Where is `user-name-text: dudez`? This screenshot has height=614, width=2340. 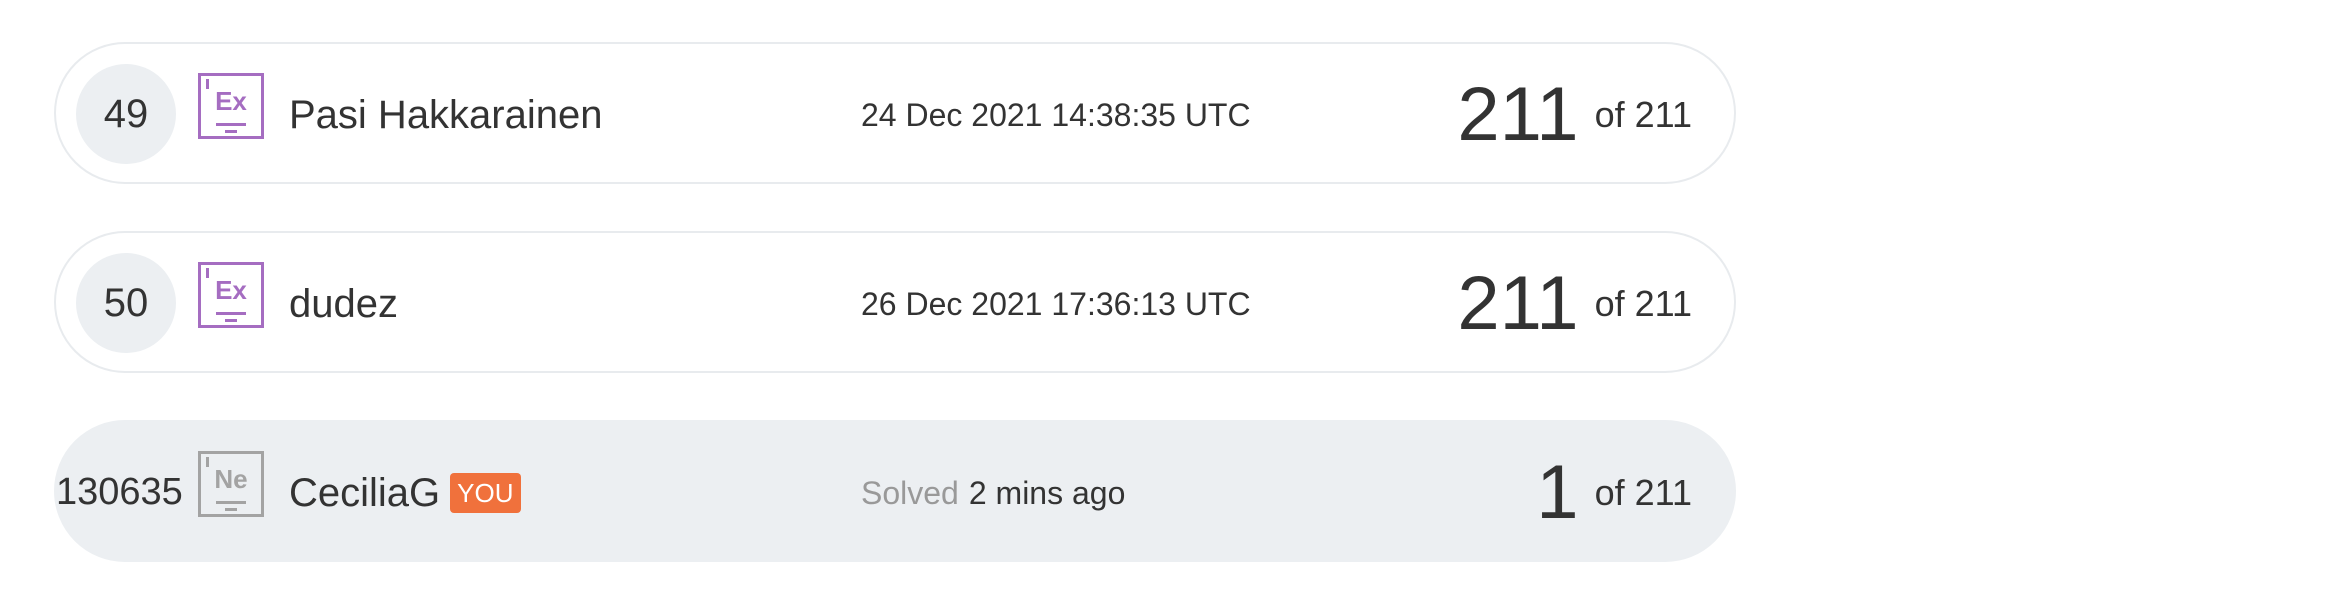 user-name-text: dudez is located at coordinates (343, 304).